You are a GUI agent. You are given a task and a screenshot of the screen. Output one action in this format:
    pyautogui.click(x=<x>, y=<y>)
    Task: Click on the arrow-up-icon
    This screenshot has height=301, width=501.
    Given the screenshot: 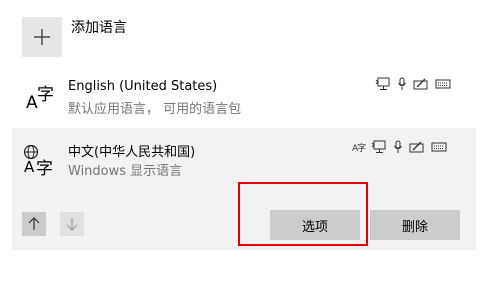 What is the action you would take?
    pyautogui.click(x=34, y=223)
    